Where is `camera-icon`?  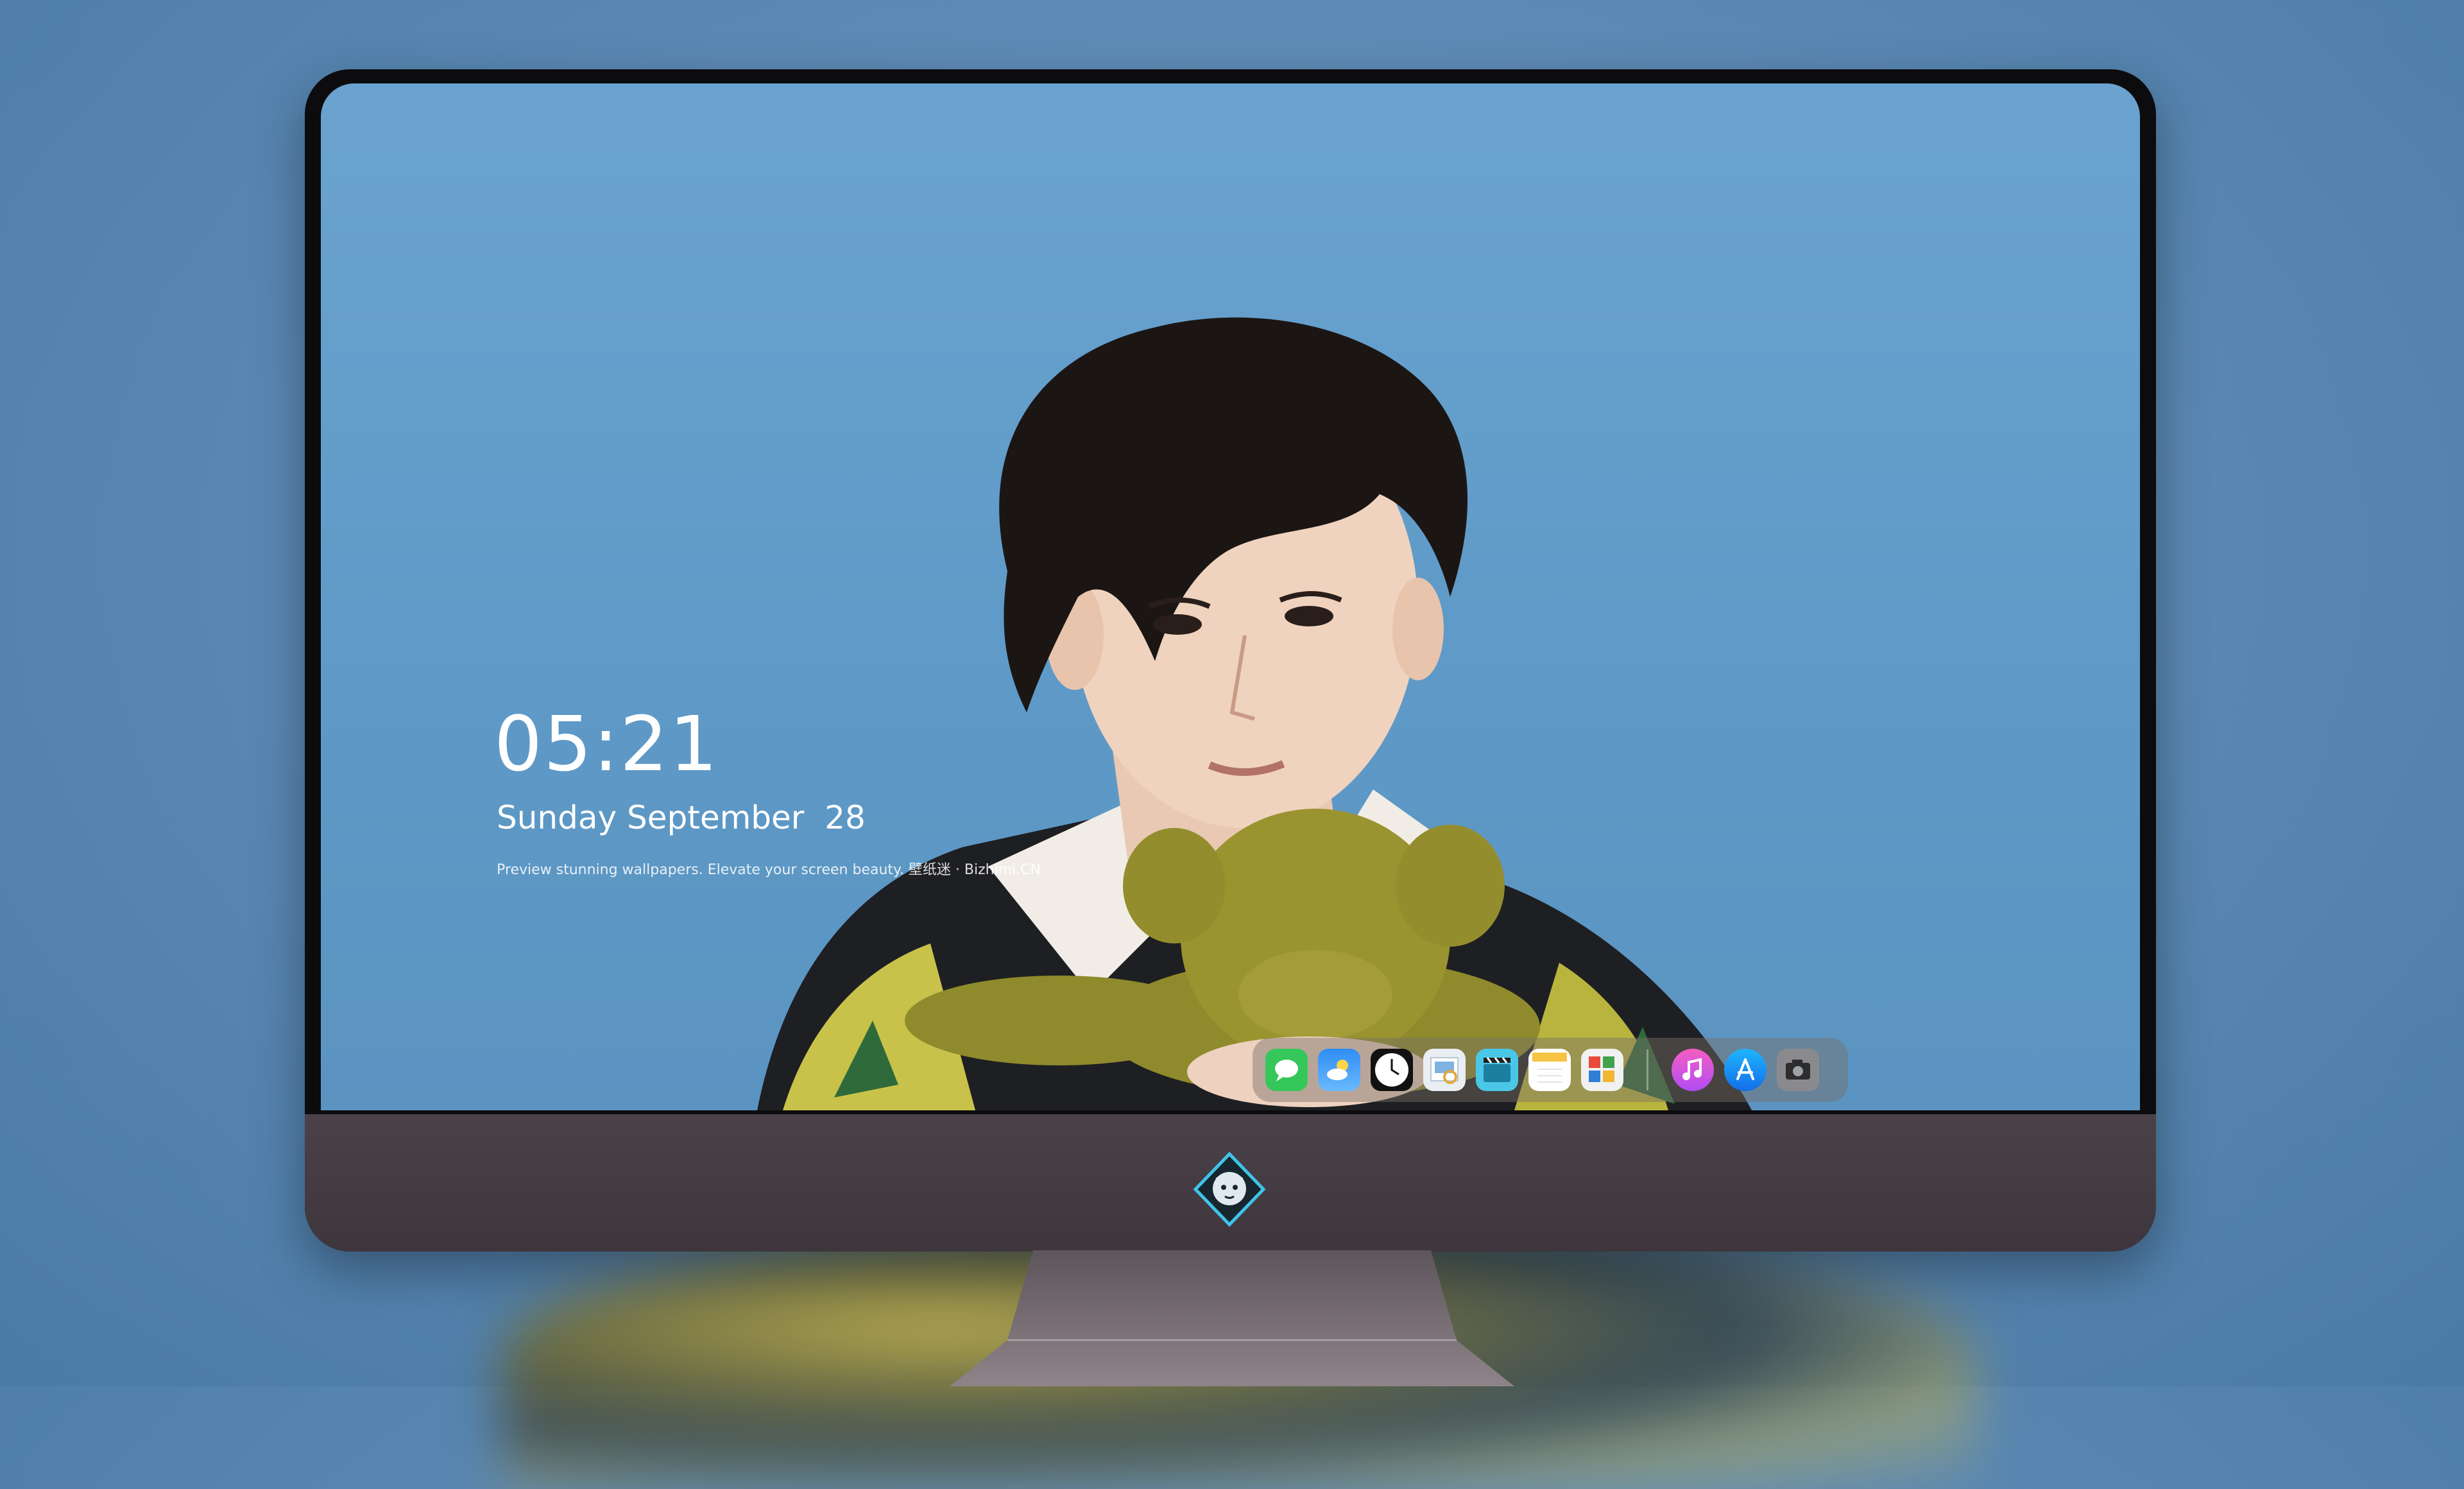
camera-icon is located at coordinates (1798, 1070).